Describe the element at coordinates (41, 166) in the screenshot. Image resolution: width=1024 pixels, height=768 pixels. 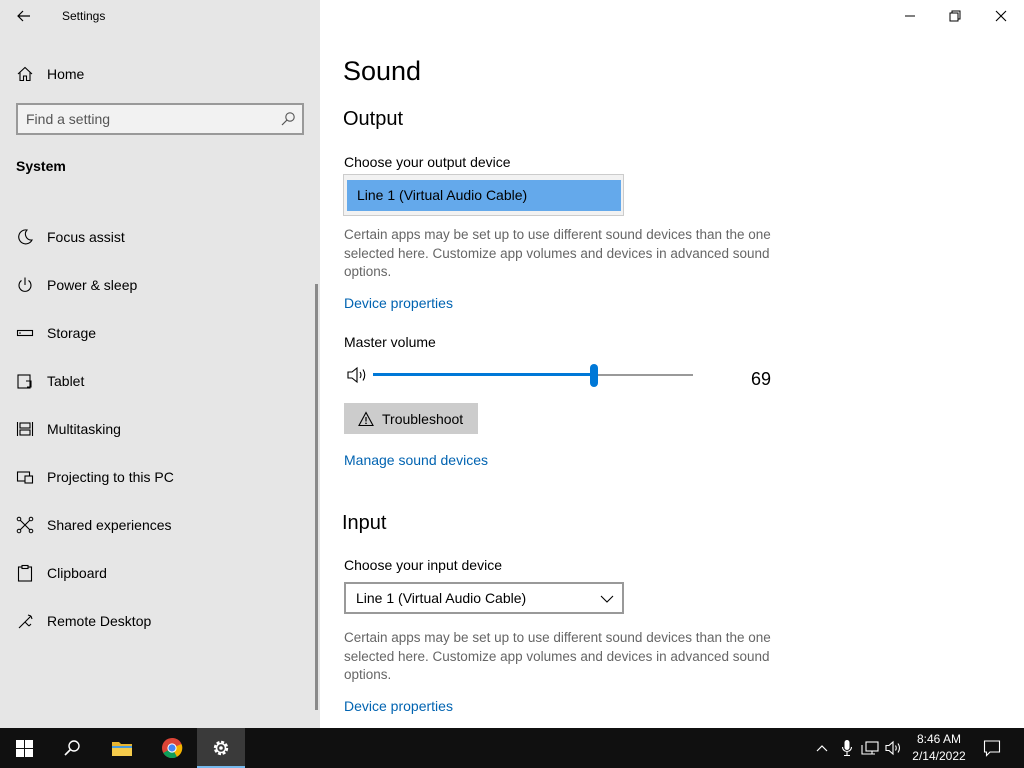
I see `section-heading: System` at that location.